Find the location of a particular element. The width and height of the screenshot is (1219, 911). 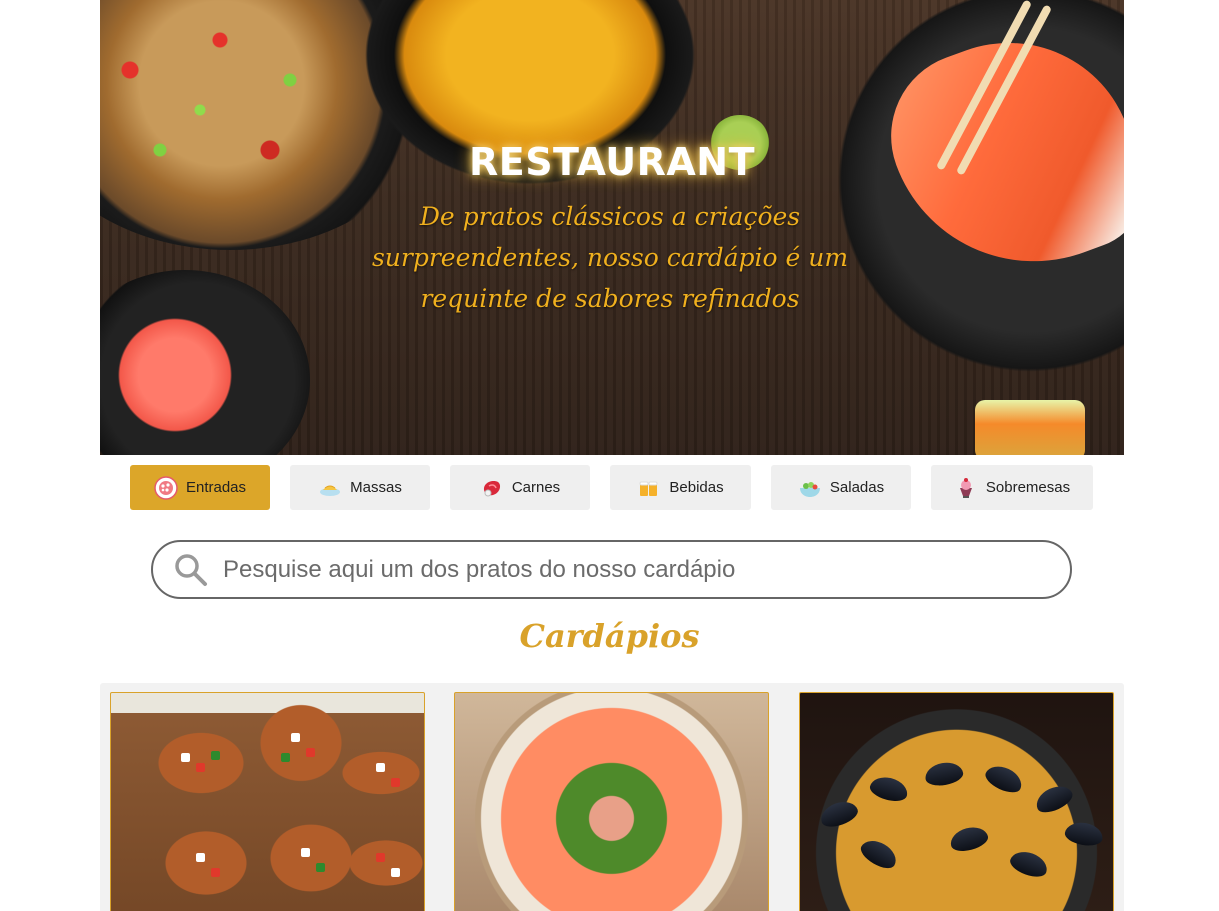

search-icon is located at coordinates (191, 570).